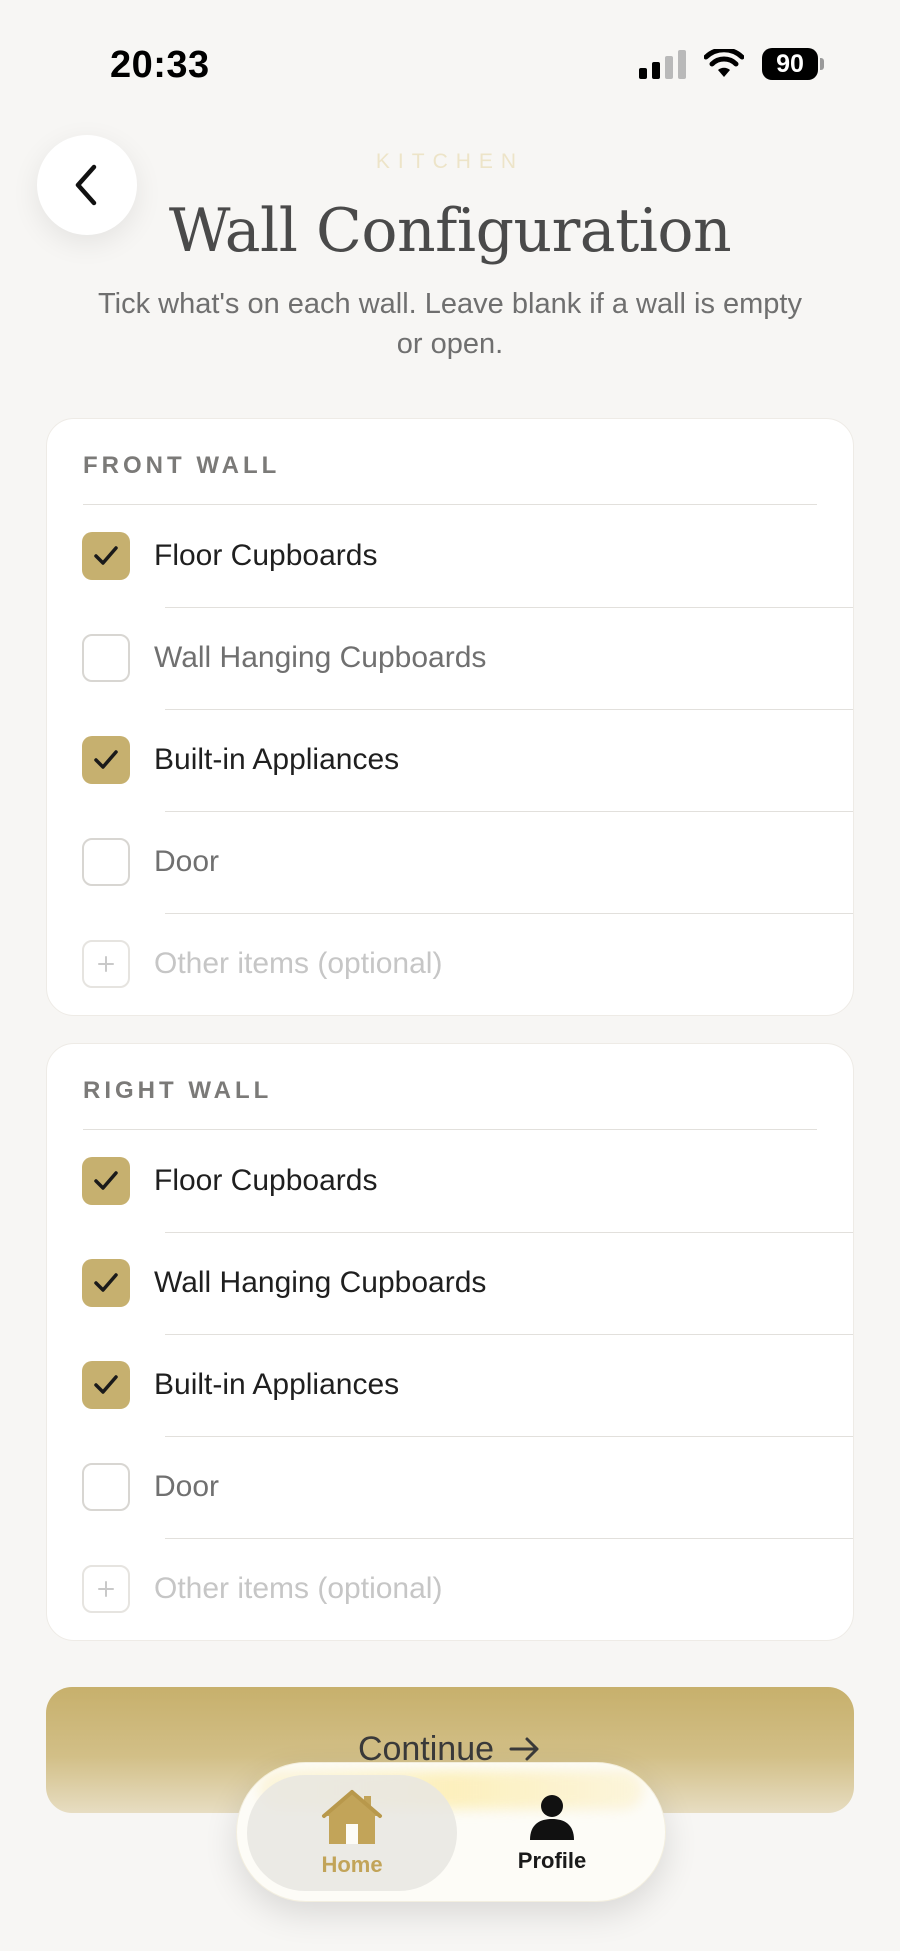 Image resolution: width=900 pixels, height=1951 pixels. Describe the element at coordinates (450, 1087) in the screenshot. I see `wall-title: RIGHT WALL` at that location.